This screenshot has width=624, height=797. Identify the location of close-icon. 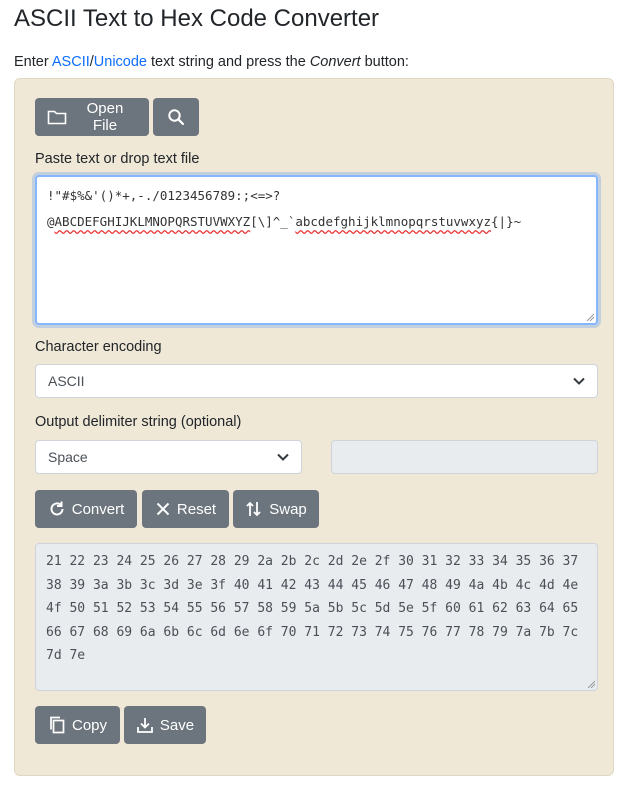
(163, 509).